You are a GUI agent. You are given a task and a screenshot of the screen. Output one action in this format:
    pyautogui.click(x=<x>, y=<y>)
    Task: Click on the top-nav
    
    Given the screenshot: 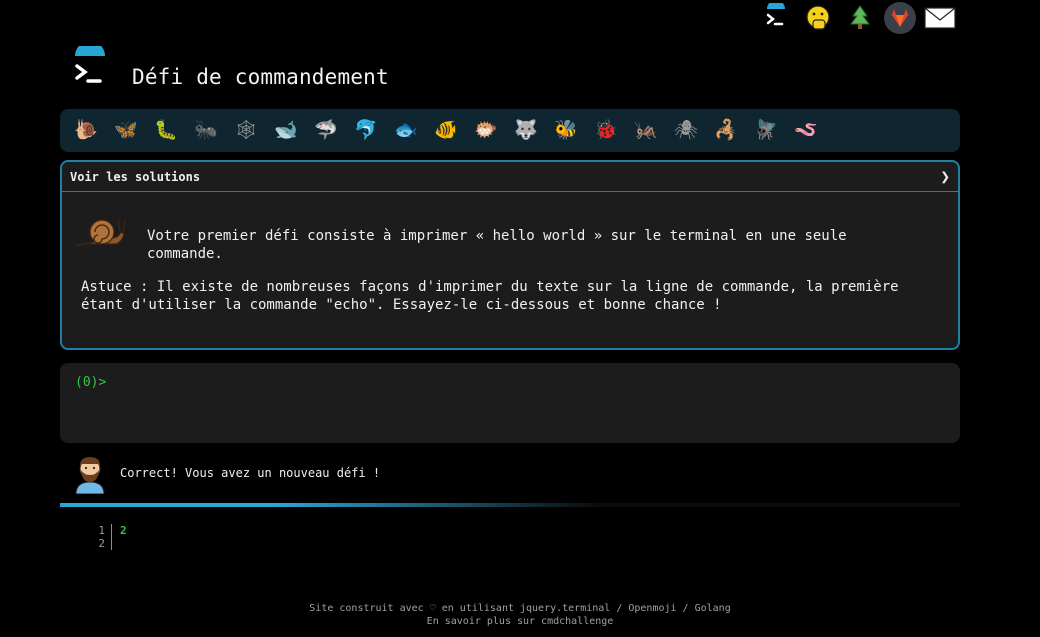 What is the action you would take?
    pyautogui.click(x=860, y=18)
    